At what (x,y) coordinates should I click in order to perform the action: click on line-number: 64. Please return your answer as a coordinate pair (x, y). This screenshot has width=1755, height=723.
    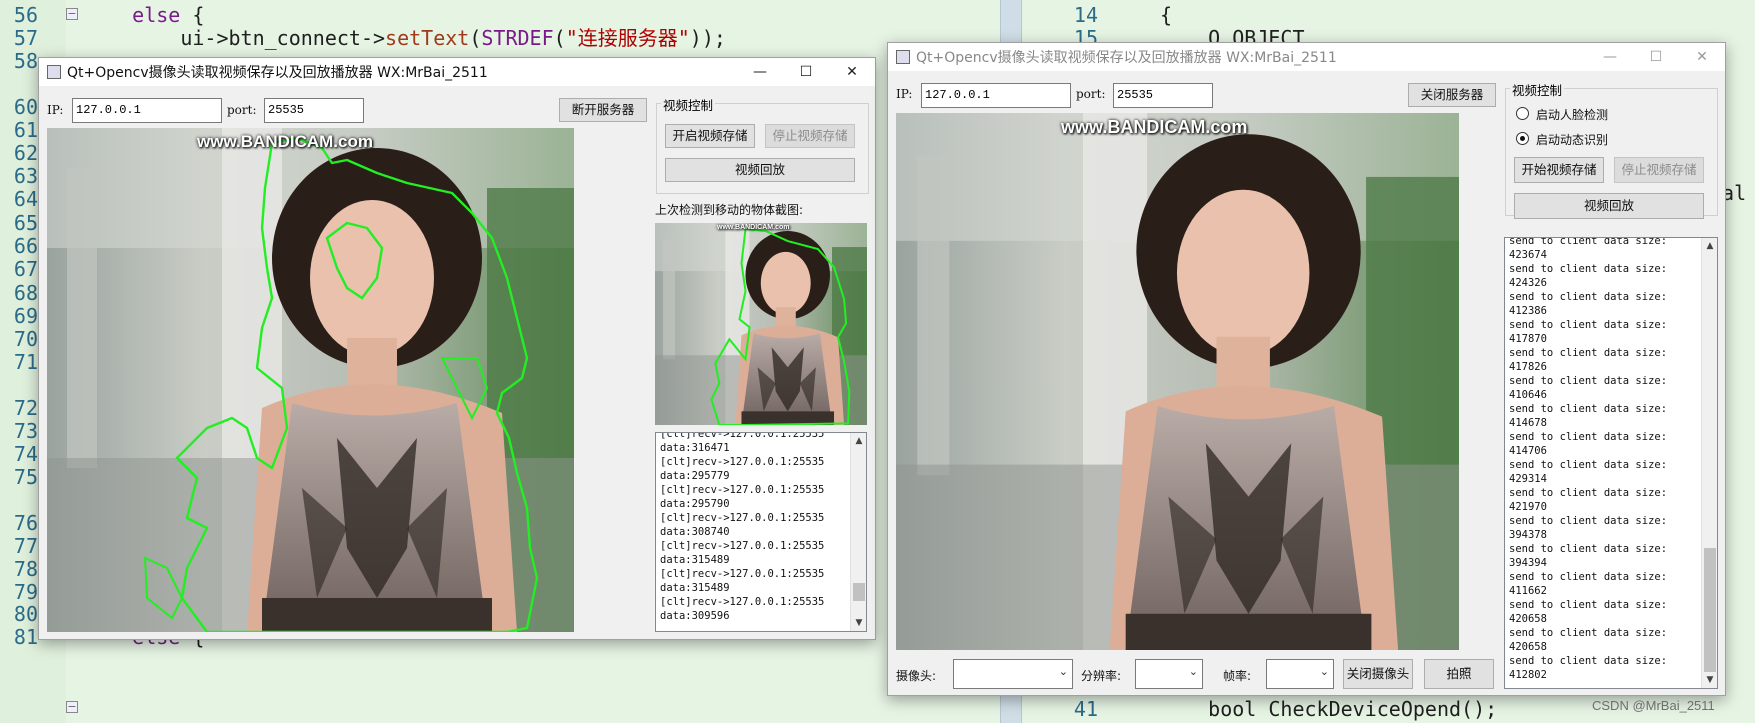
    Looking at the image, I should click on (25, 199).